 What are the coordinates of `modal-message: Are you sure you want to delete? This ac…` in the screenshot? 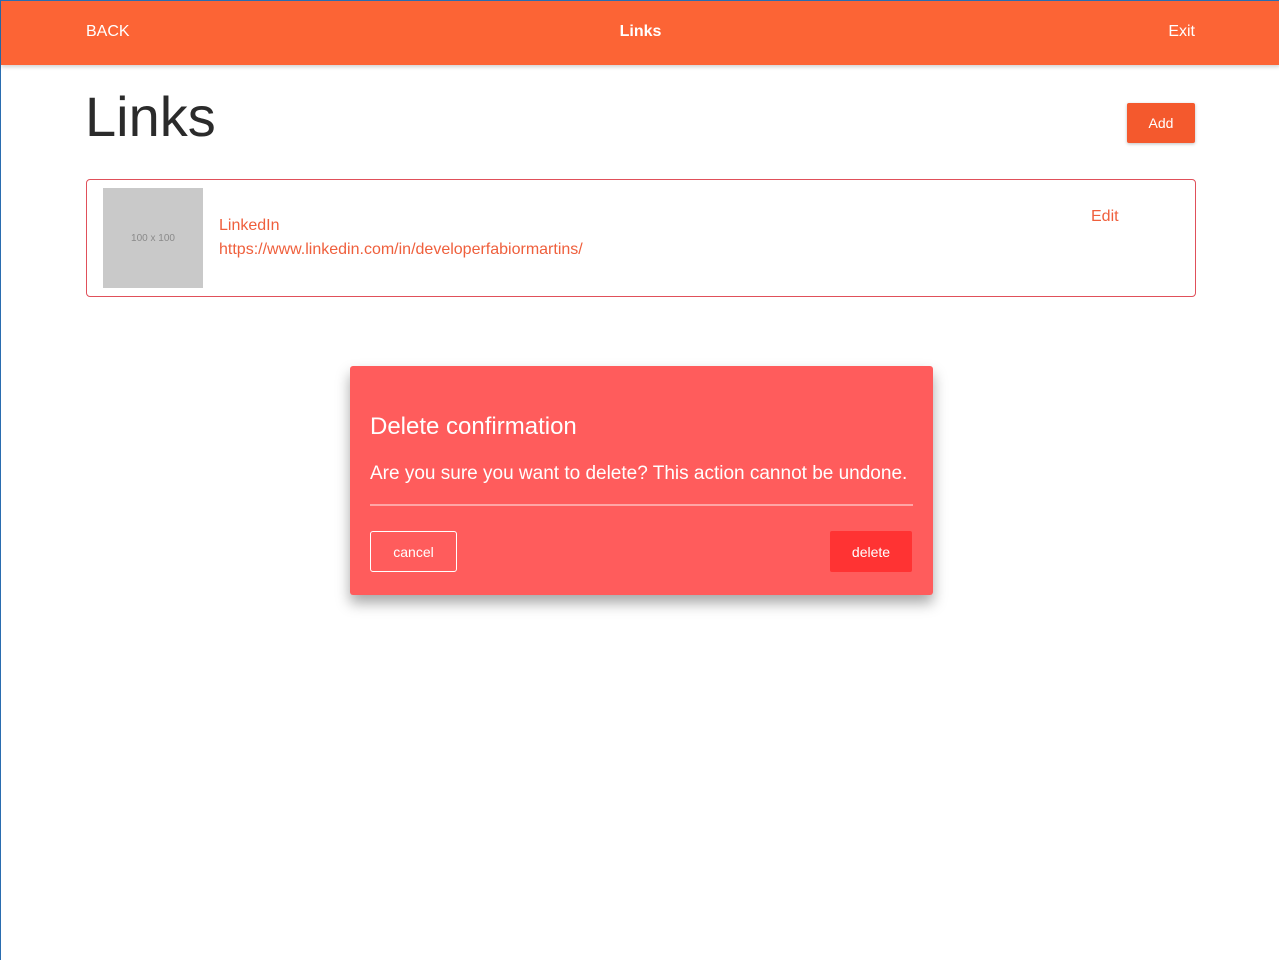 It's located at (639, 473).